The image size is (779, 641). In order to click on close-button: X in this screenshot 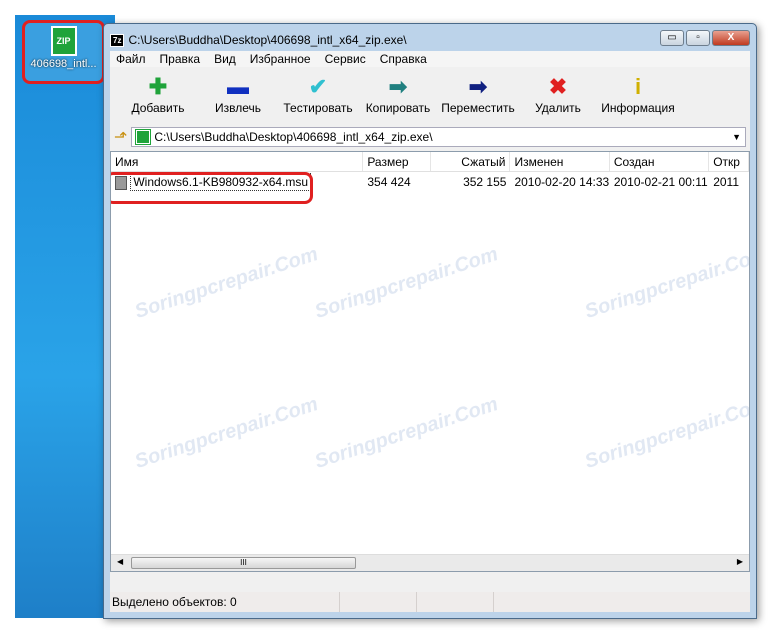, I will do `click(731, 38)`.